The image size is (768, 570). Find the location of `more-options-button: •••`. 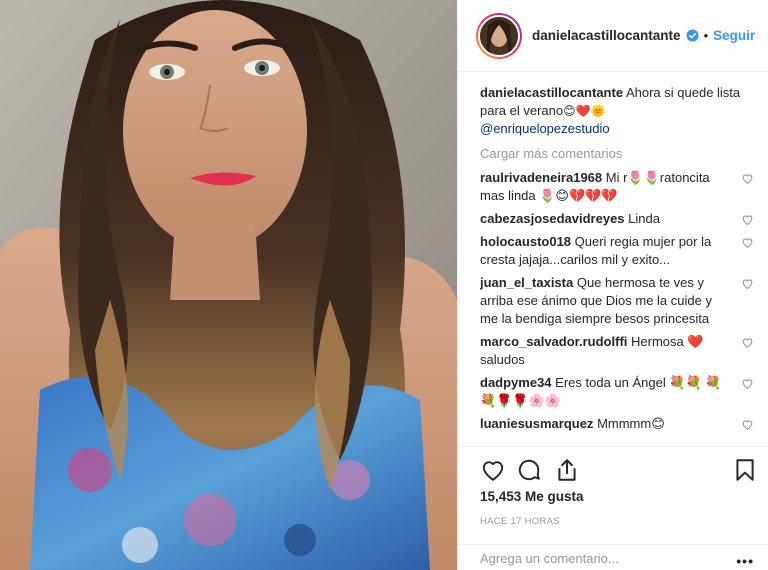

more-options-button: ••• is located at coordinates (745, 561).